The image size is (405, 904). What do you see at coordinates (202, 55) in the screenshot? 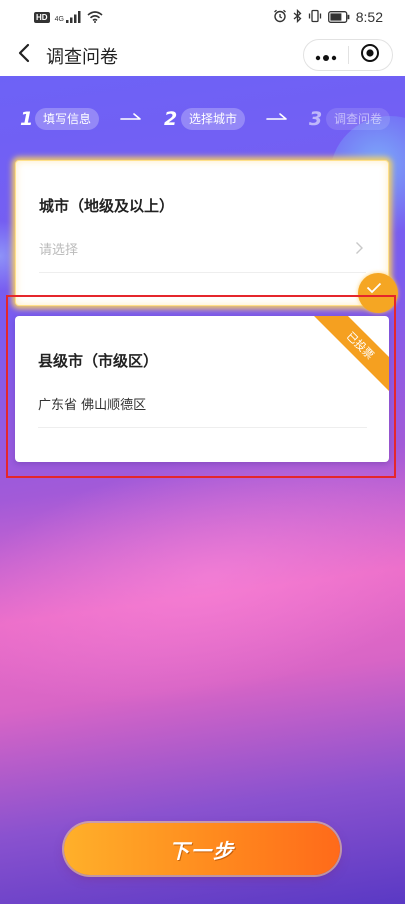
I see `navigation-bar: 调查问卷` at bounding box center [202, 55].